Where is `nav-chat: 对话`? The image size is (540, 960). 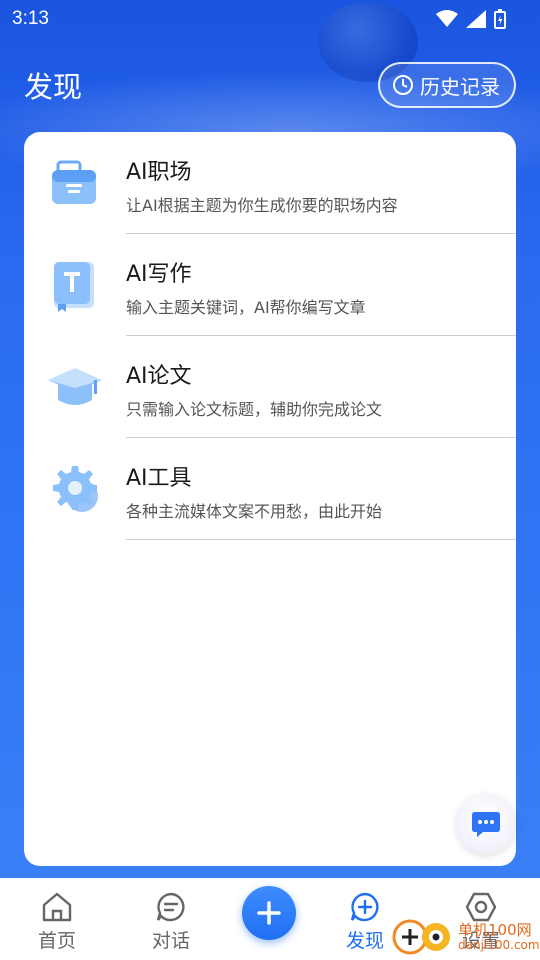
nav-chat: 对话 is located at coordinates (171, 919).